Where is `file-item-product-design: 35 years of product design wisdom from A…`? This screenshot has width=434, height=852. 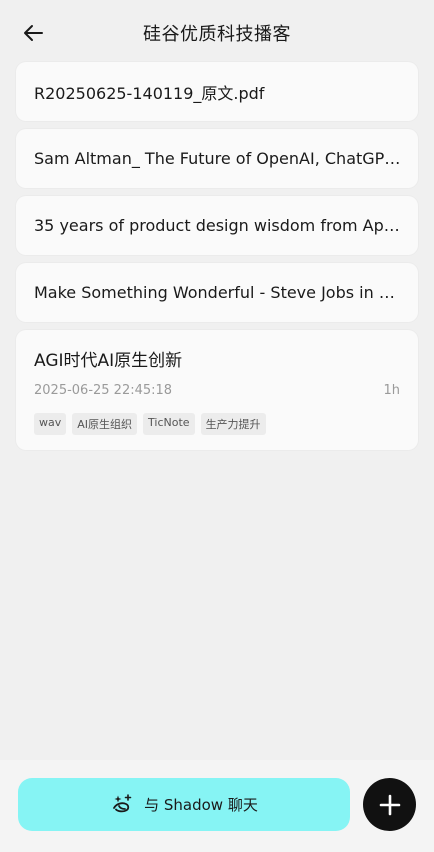 file-item-product-design: 35 years of product design wisdom from A… is located at coordinates (217, 225).